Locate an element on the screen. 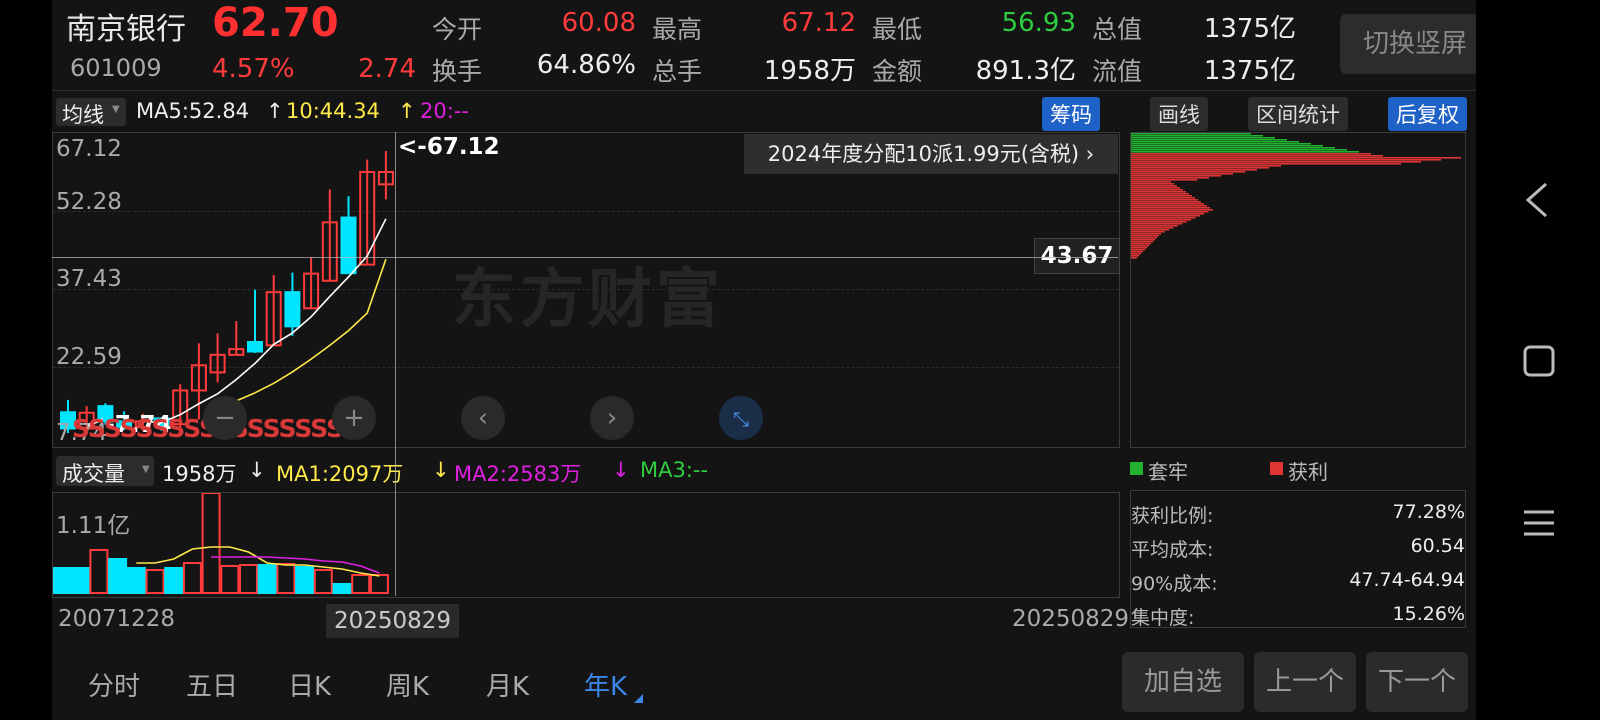  tab-five-day: 五日 is located at coordinates (212, 684).